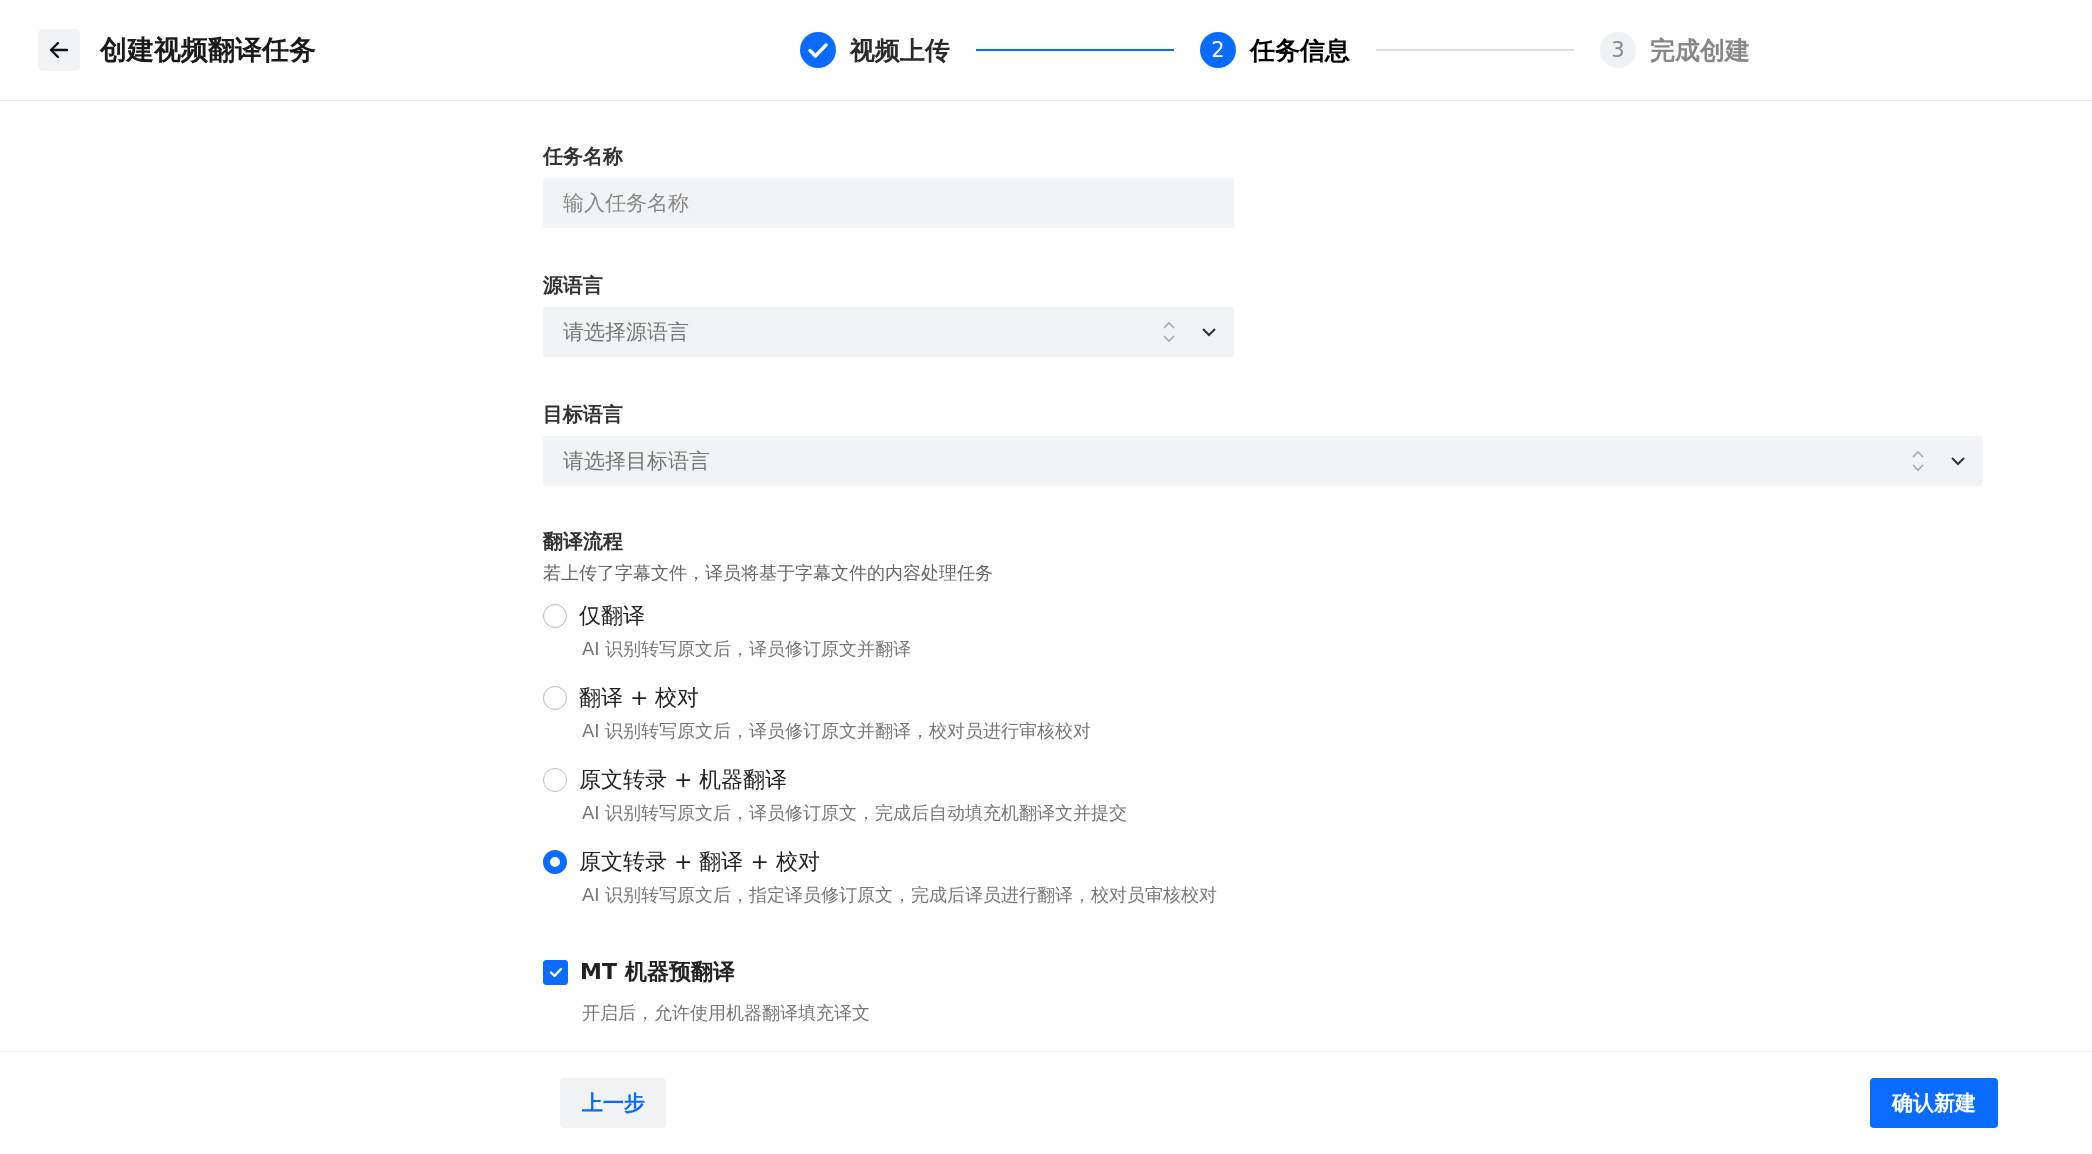 This screenshot has height=1154, width=2092. I want to click on field-label: 源语言, so click(573, 285).